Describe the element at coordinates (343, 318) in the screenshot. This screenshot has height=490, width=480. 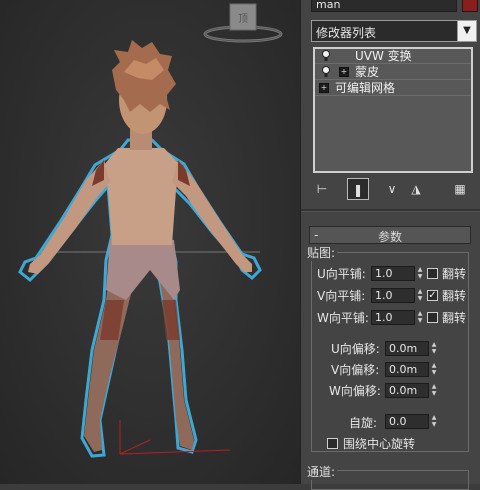
I see `w-tile-label: W向平铺:` at that location.